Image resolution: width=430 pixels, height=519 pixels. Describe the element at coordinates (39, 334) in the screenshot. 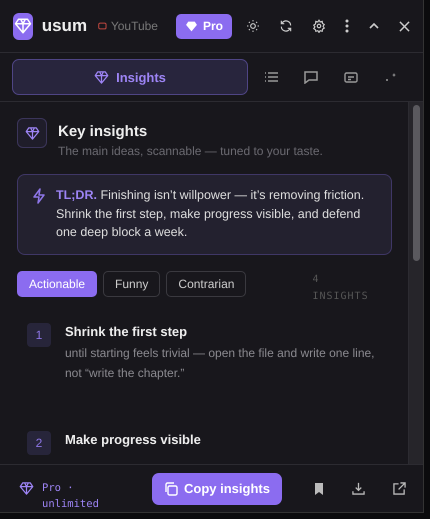

I see `insight-number: 1` at that location.